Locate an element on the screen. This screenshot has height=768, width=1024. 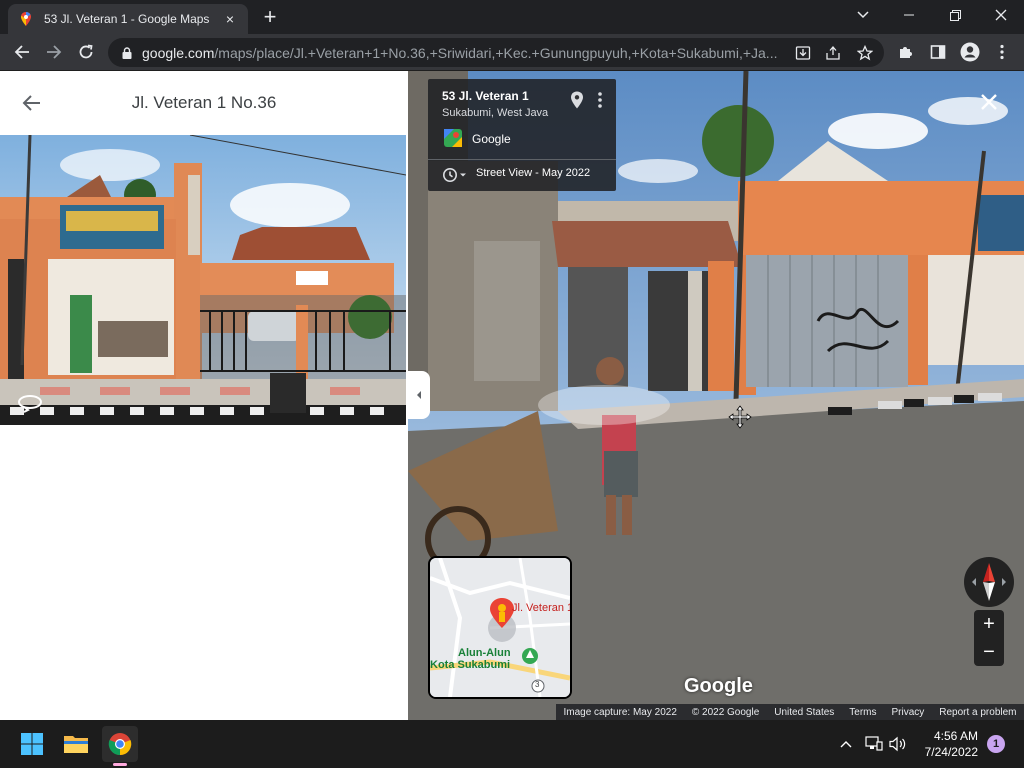
tab-strip: 53 Jl. Veteran 1 - Google Maps × + is located at coordinates (512, 17).